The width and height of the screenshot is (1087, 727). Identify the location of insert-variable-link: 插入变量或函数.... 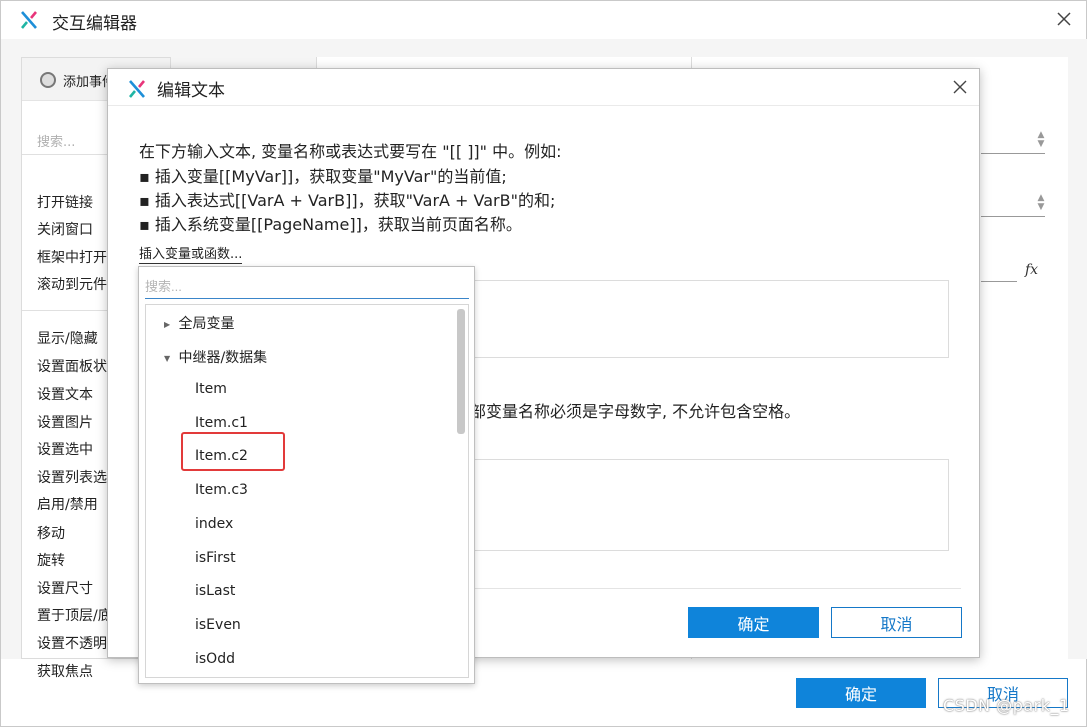
(191, 255).